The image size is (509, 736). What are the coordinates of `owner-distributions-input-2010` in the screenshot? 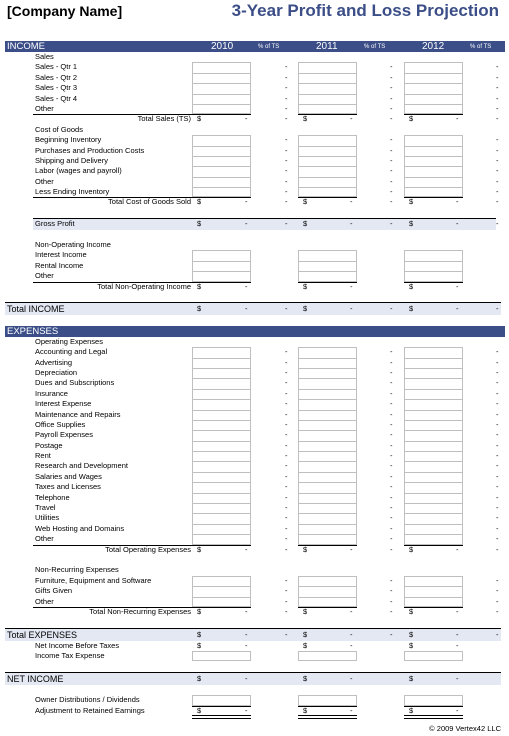 It's located at (221, 700).